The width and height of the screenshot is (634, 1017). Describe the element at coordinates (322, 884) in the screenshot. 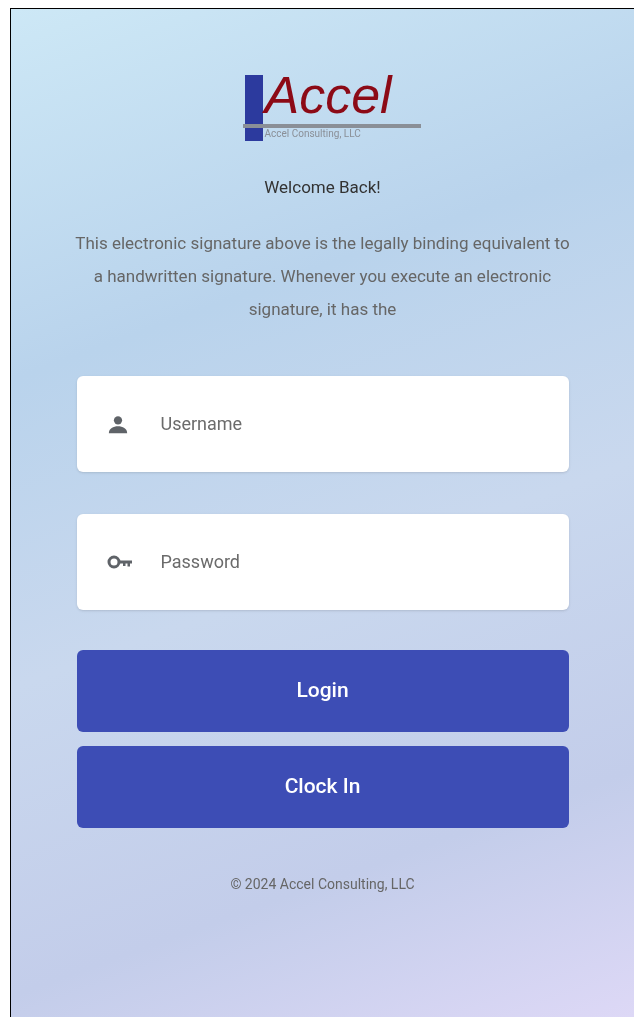

I see `copyright-text: © 2024 Accel Consulting, LLC` at that location.